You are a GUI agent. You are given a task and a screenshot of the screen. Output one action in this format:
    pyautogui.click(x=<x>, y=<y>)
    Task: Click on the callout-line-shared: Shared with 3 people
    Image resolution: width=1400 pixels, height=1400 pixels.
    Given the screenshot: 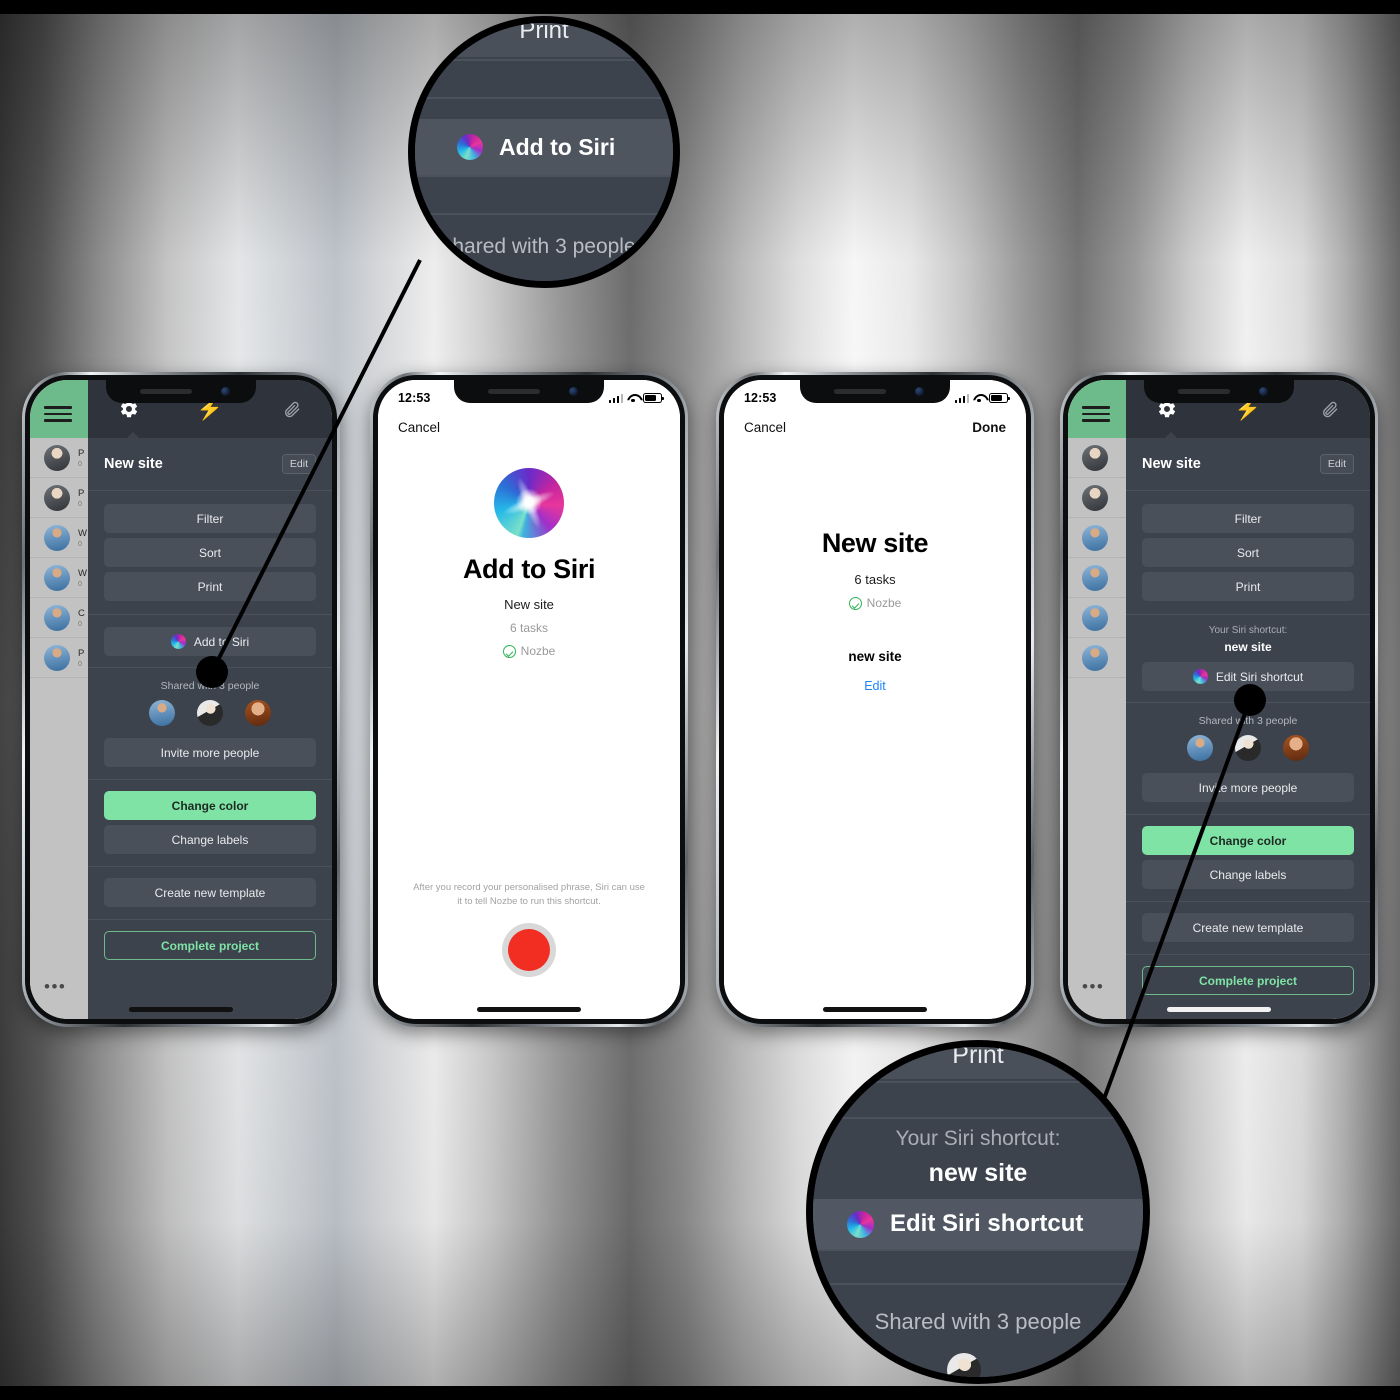 What is the action you would take?
    pyautogui.click(x=978, y=1321)
    